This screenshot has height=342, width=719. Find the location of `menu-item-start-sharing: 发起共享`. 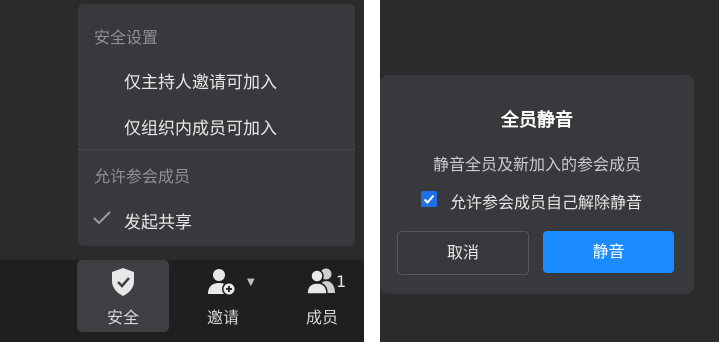

menu-item-start-sharing: 发起共享 is located at coordinates (158, 220).